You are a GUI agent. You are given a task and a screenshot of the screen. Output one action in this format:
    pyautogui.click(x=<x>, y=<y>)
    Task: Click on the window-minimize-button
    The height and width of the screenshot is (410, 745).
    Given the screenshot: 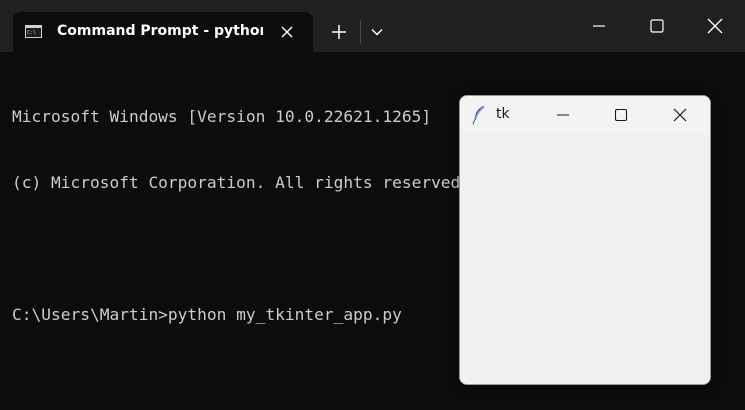 What is the action you would take?
    pyautogui.click(x=599, y=26)
    